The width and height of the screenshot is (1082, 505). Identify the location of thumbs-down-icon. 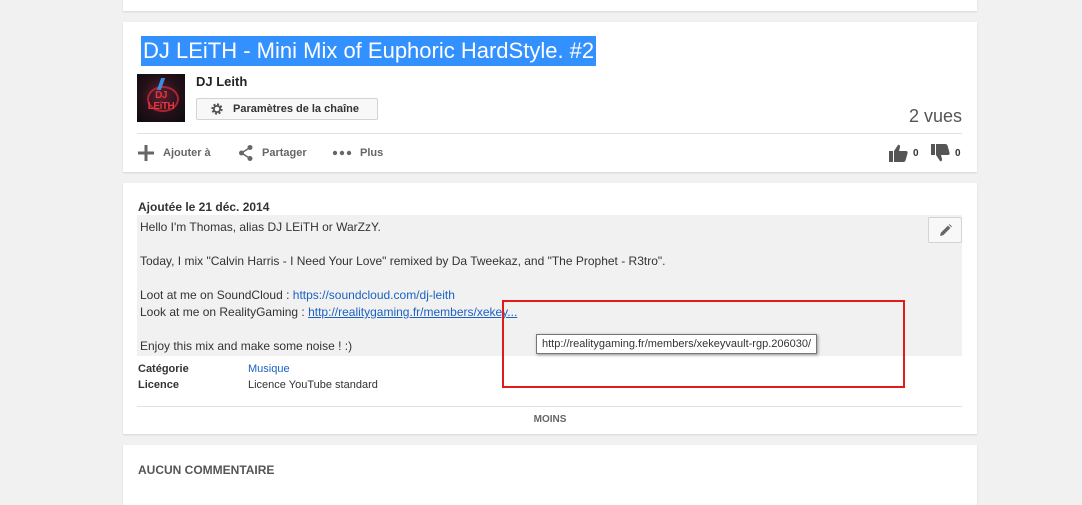
(940, 153).